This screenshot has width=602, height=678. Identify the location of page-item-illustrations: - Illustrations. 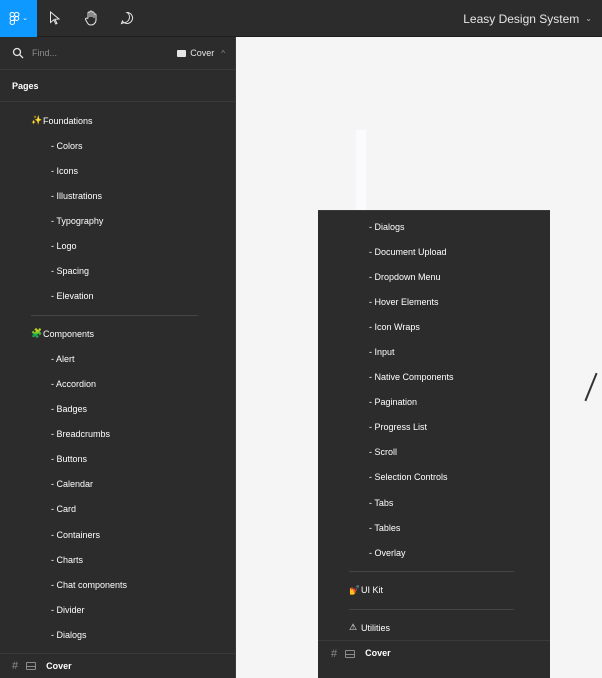
(117, 195).